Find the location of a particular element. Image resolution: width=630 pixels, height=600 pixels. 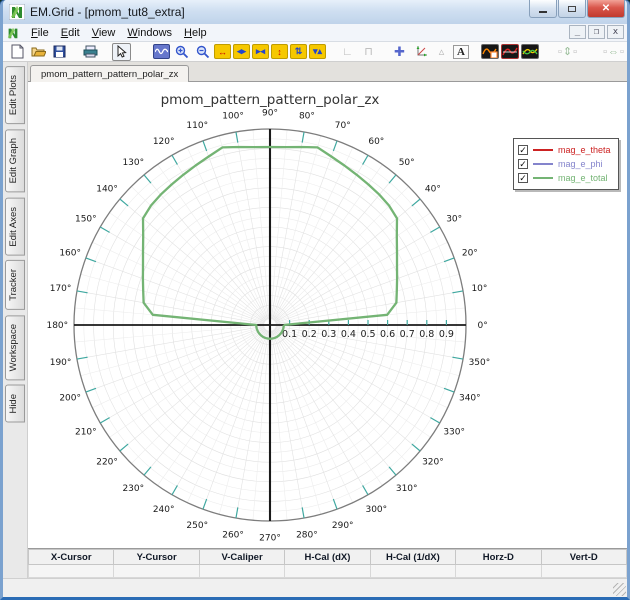

svg-text: 0.6 is located at coordinates (387, 334).